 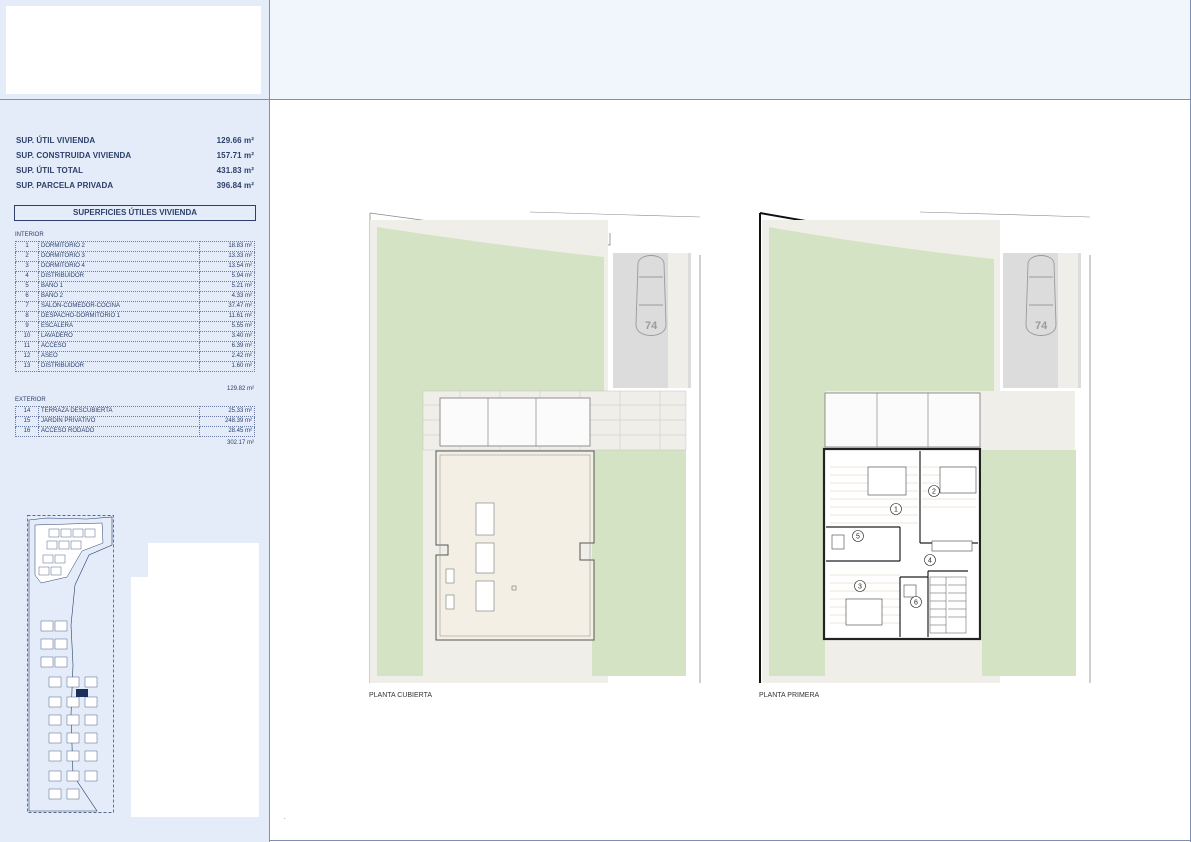 What do you see at coordinates (119, 431) in the screenshot?
I see `room-name: ACCESO RODADO` at bounding box center [119, 431].